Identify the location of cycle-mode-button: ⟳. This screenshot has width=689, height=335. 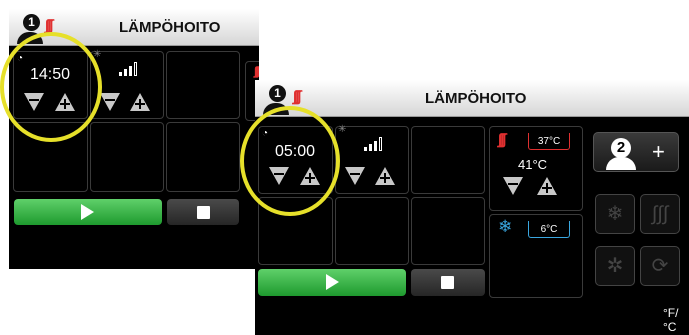
(660, 266).